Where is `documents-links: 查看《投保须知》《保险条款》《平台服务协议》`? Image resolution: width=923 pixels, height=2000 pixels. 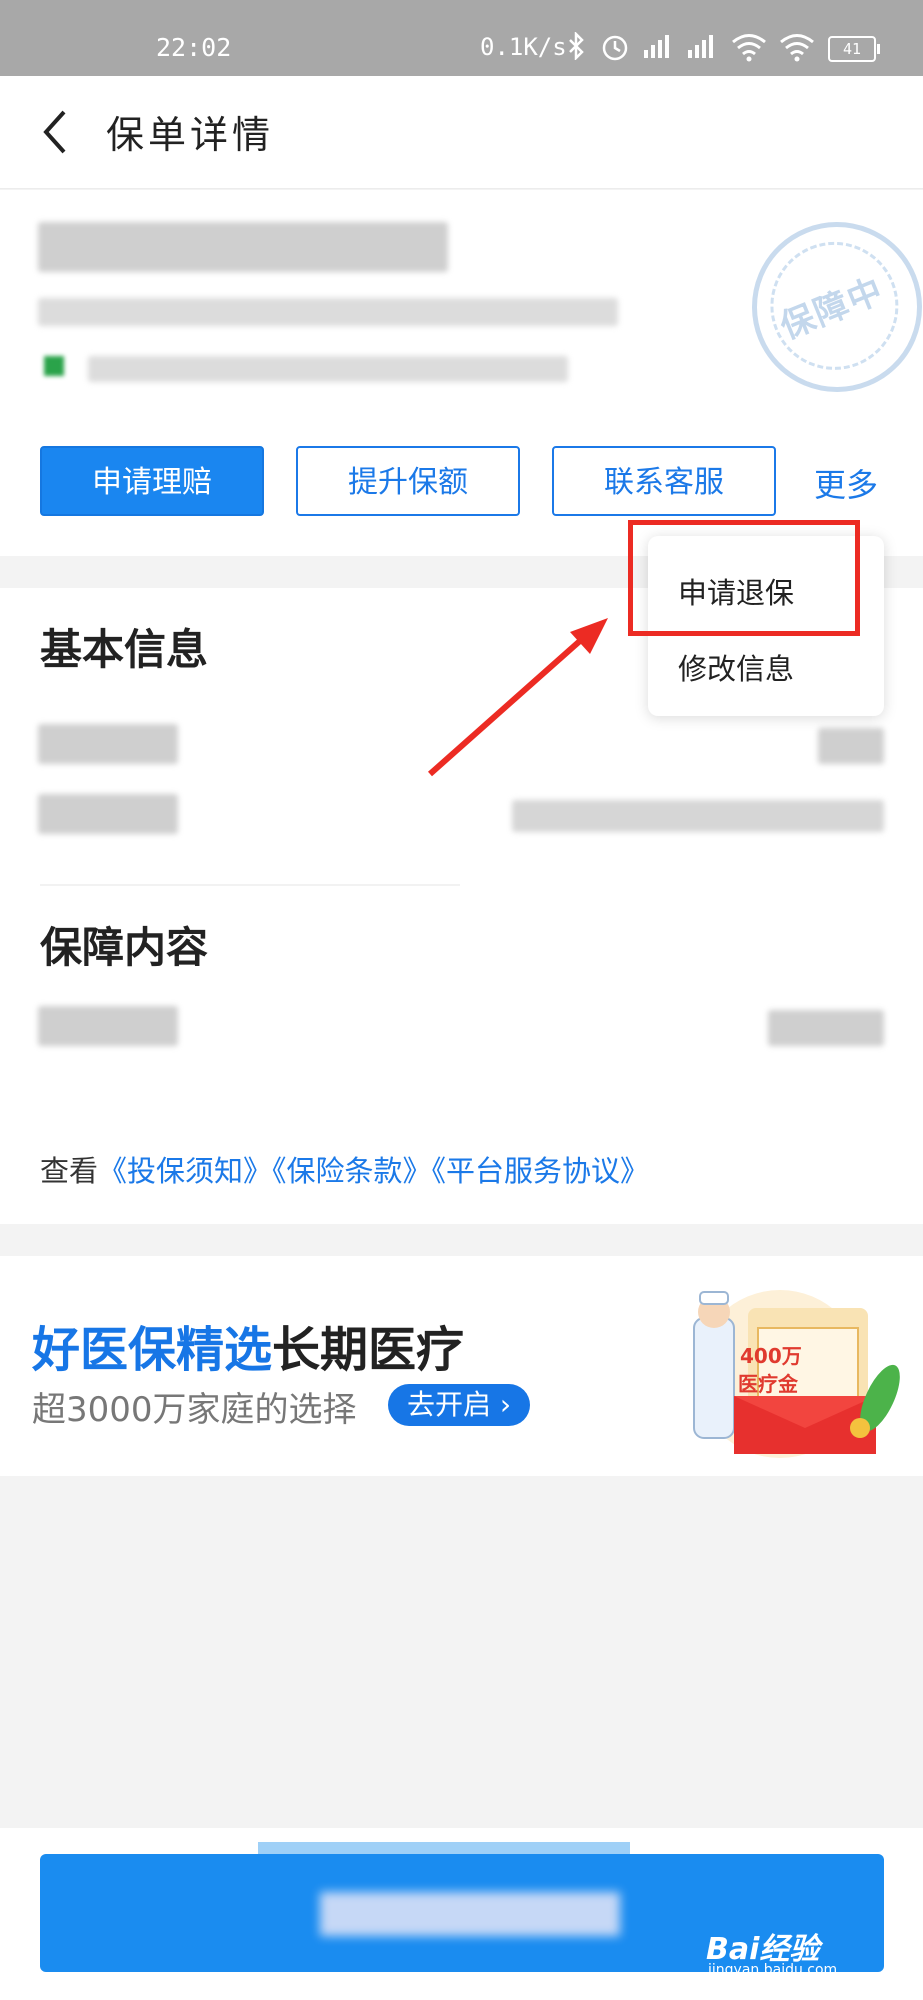 documents-links: 查看《投保须知》《保险条款》《平台服务协议》 is located at coordinates (344, 1169).